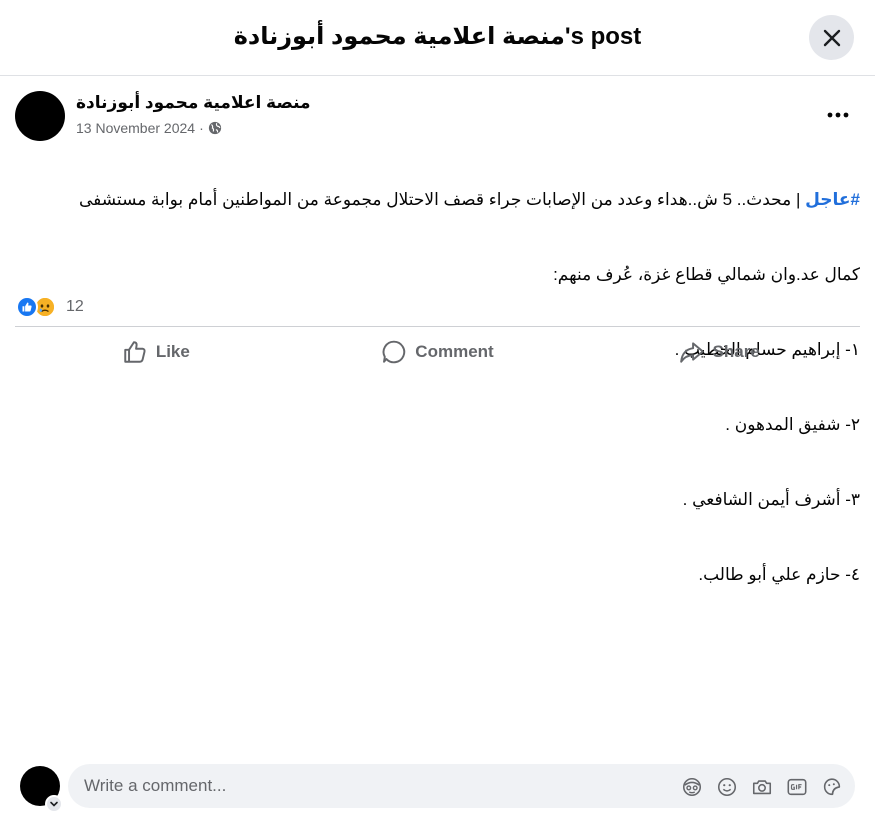  What do you see at coordinates (27, 307) in the screenshot?
I see `like-icon` at bounding box center [27, 307].